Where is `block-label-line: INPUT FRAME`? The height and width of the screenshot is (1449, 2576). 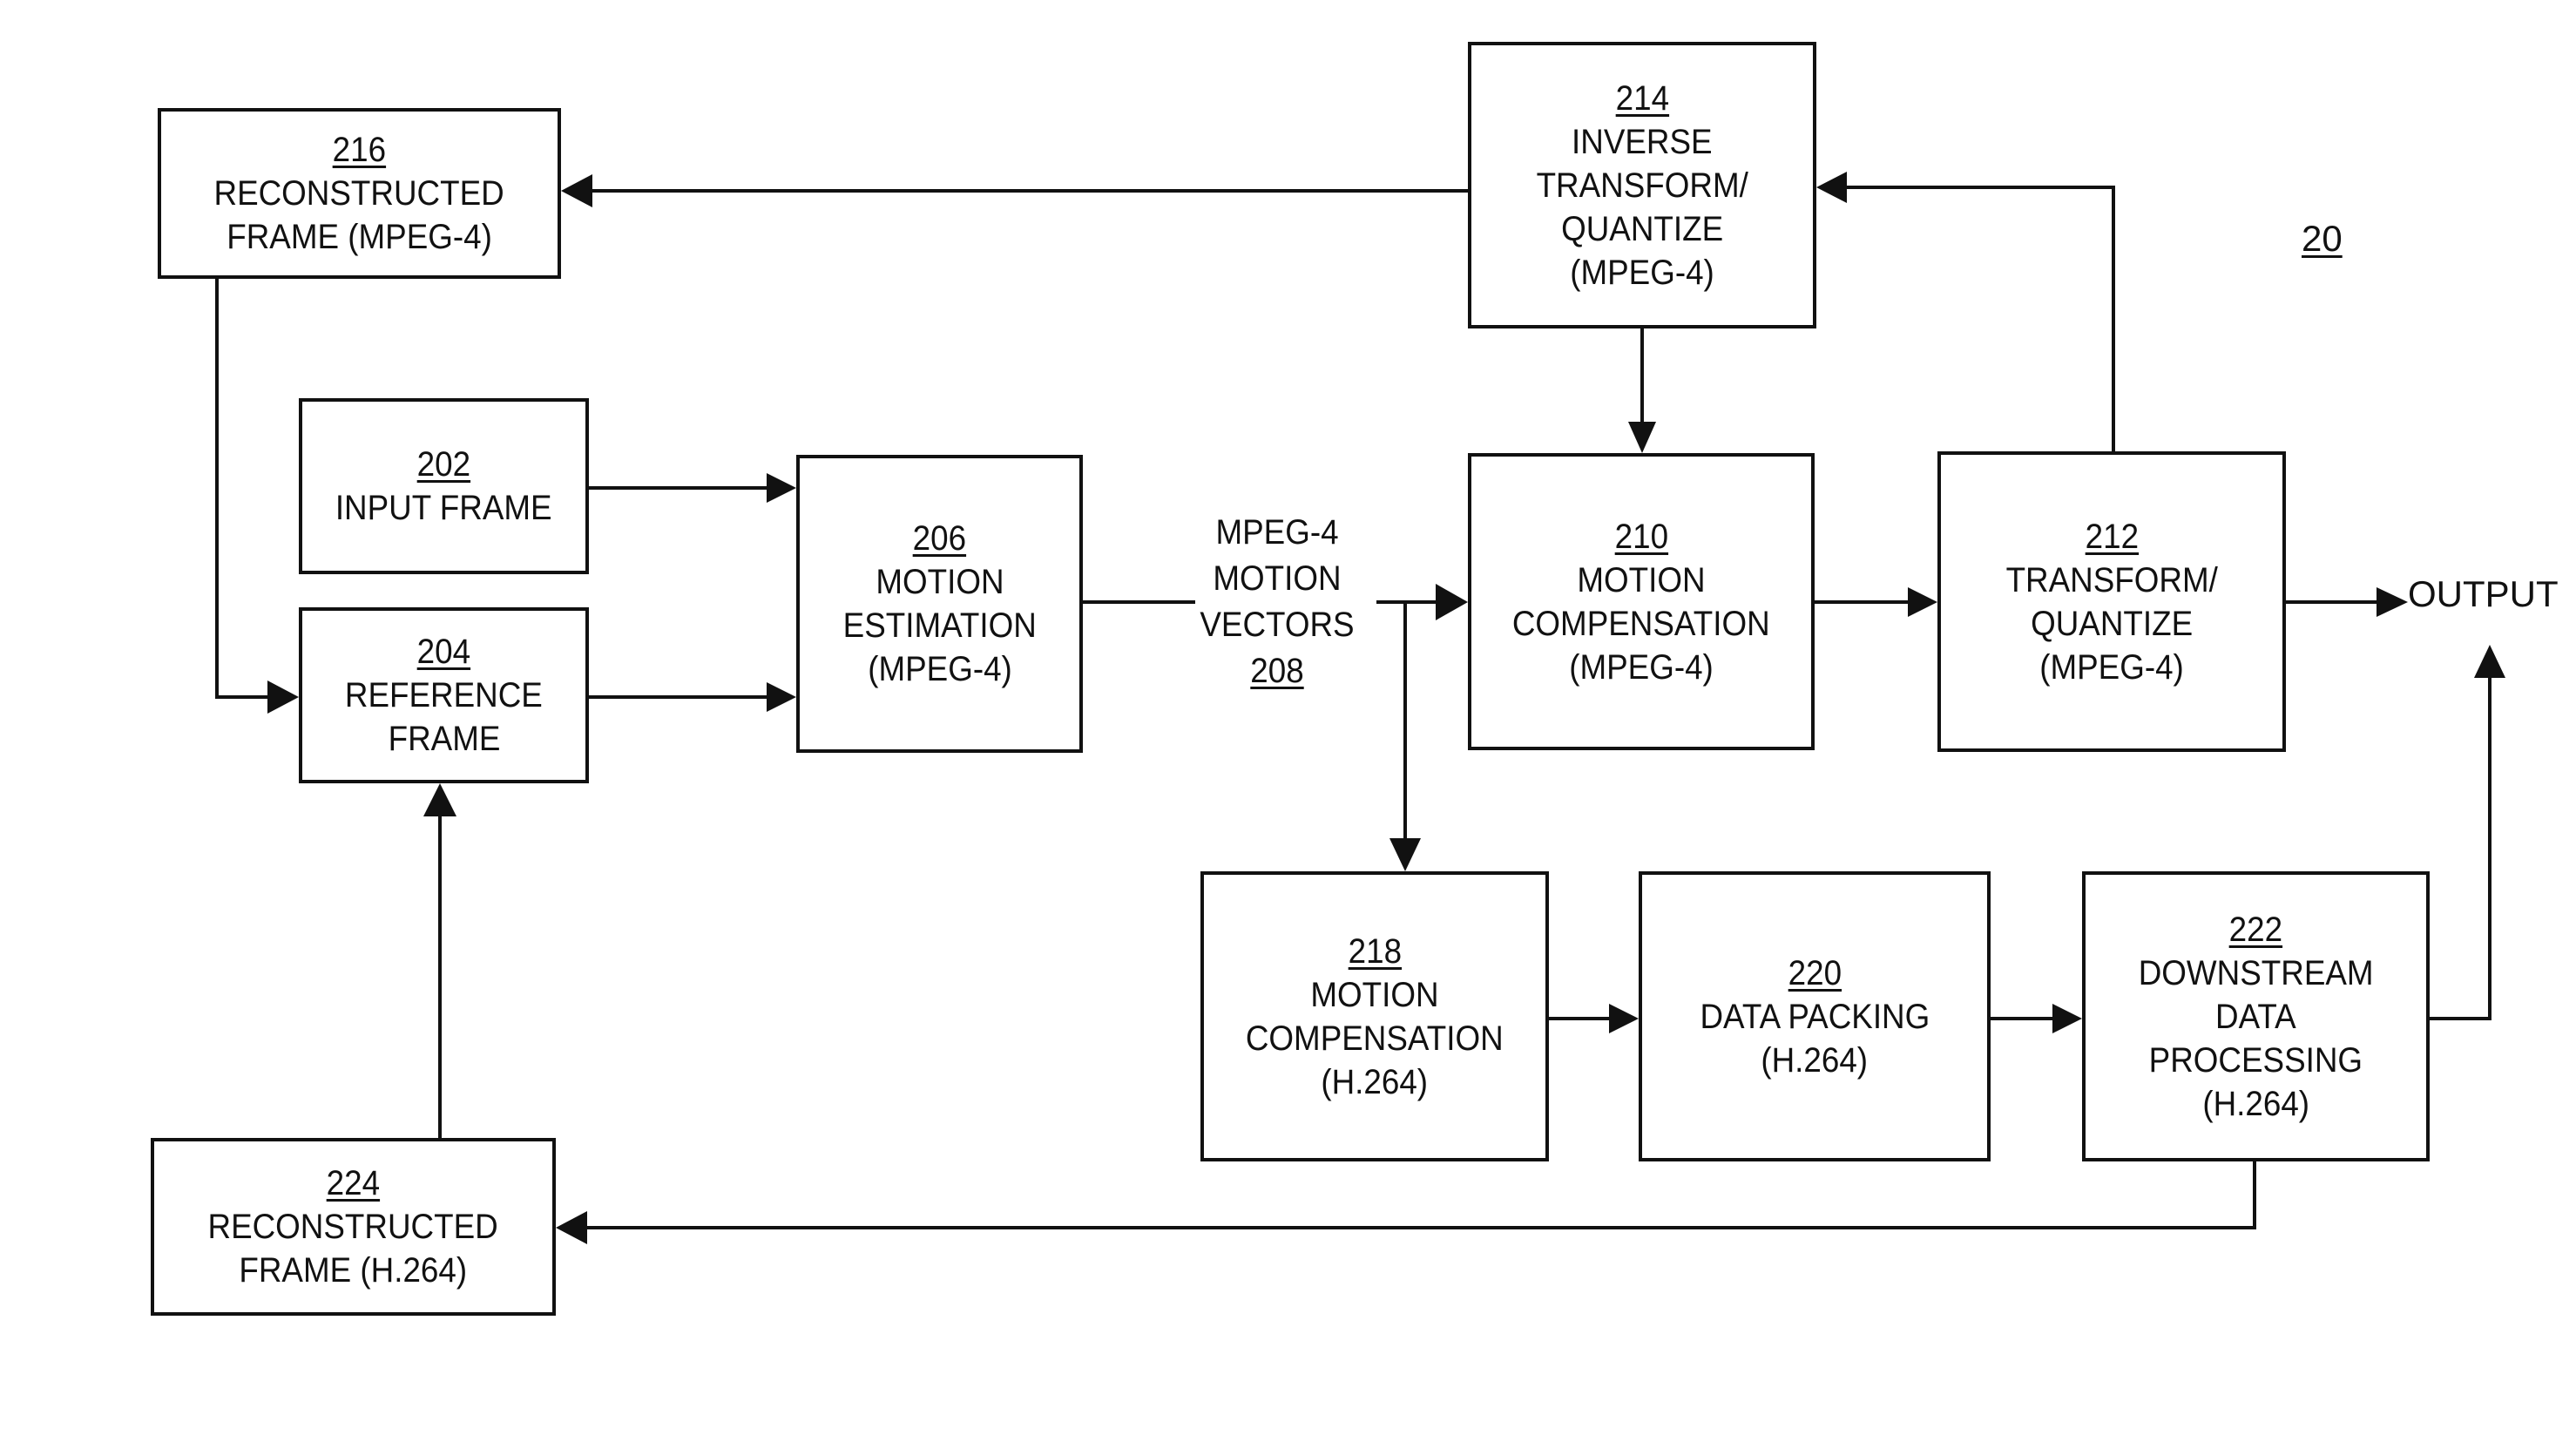
block-label-line: INPUT FRAME is located at coordinates (443, 508).